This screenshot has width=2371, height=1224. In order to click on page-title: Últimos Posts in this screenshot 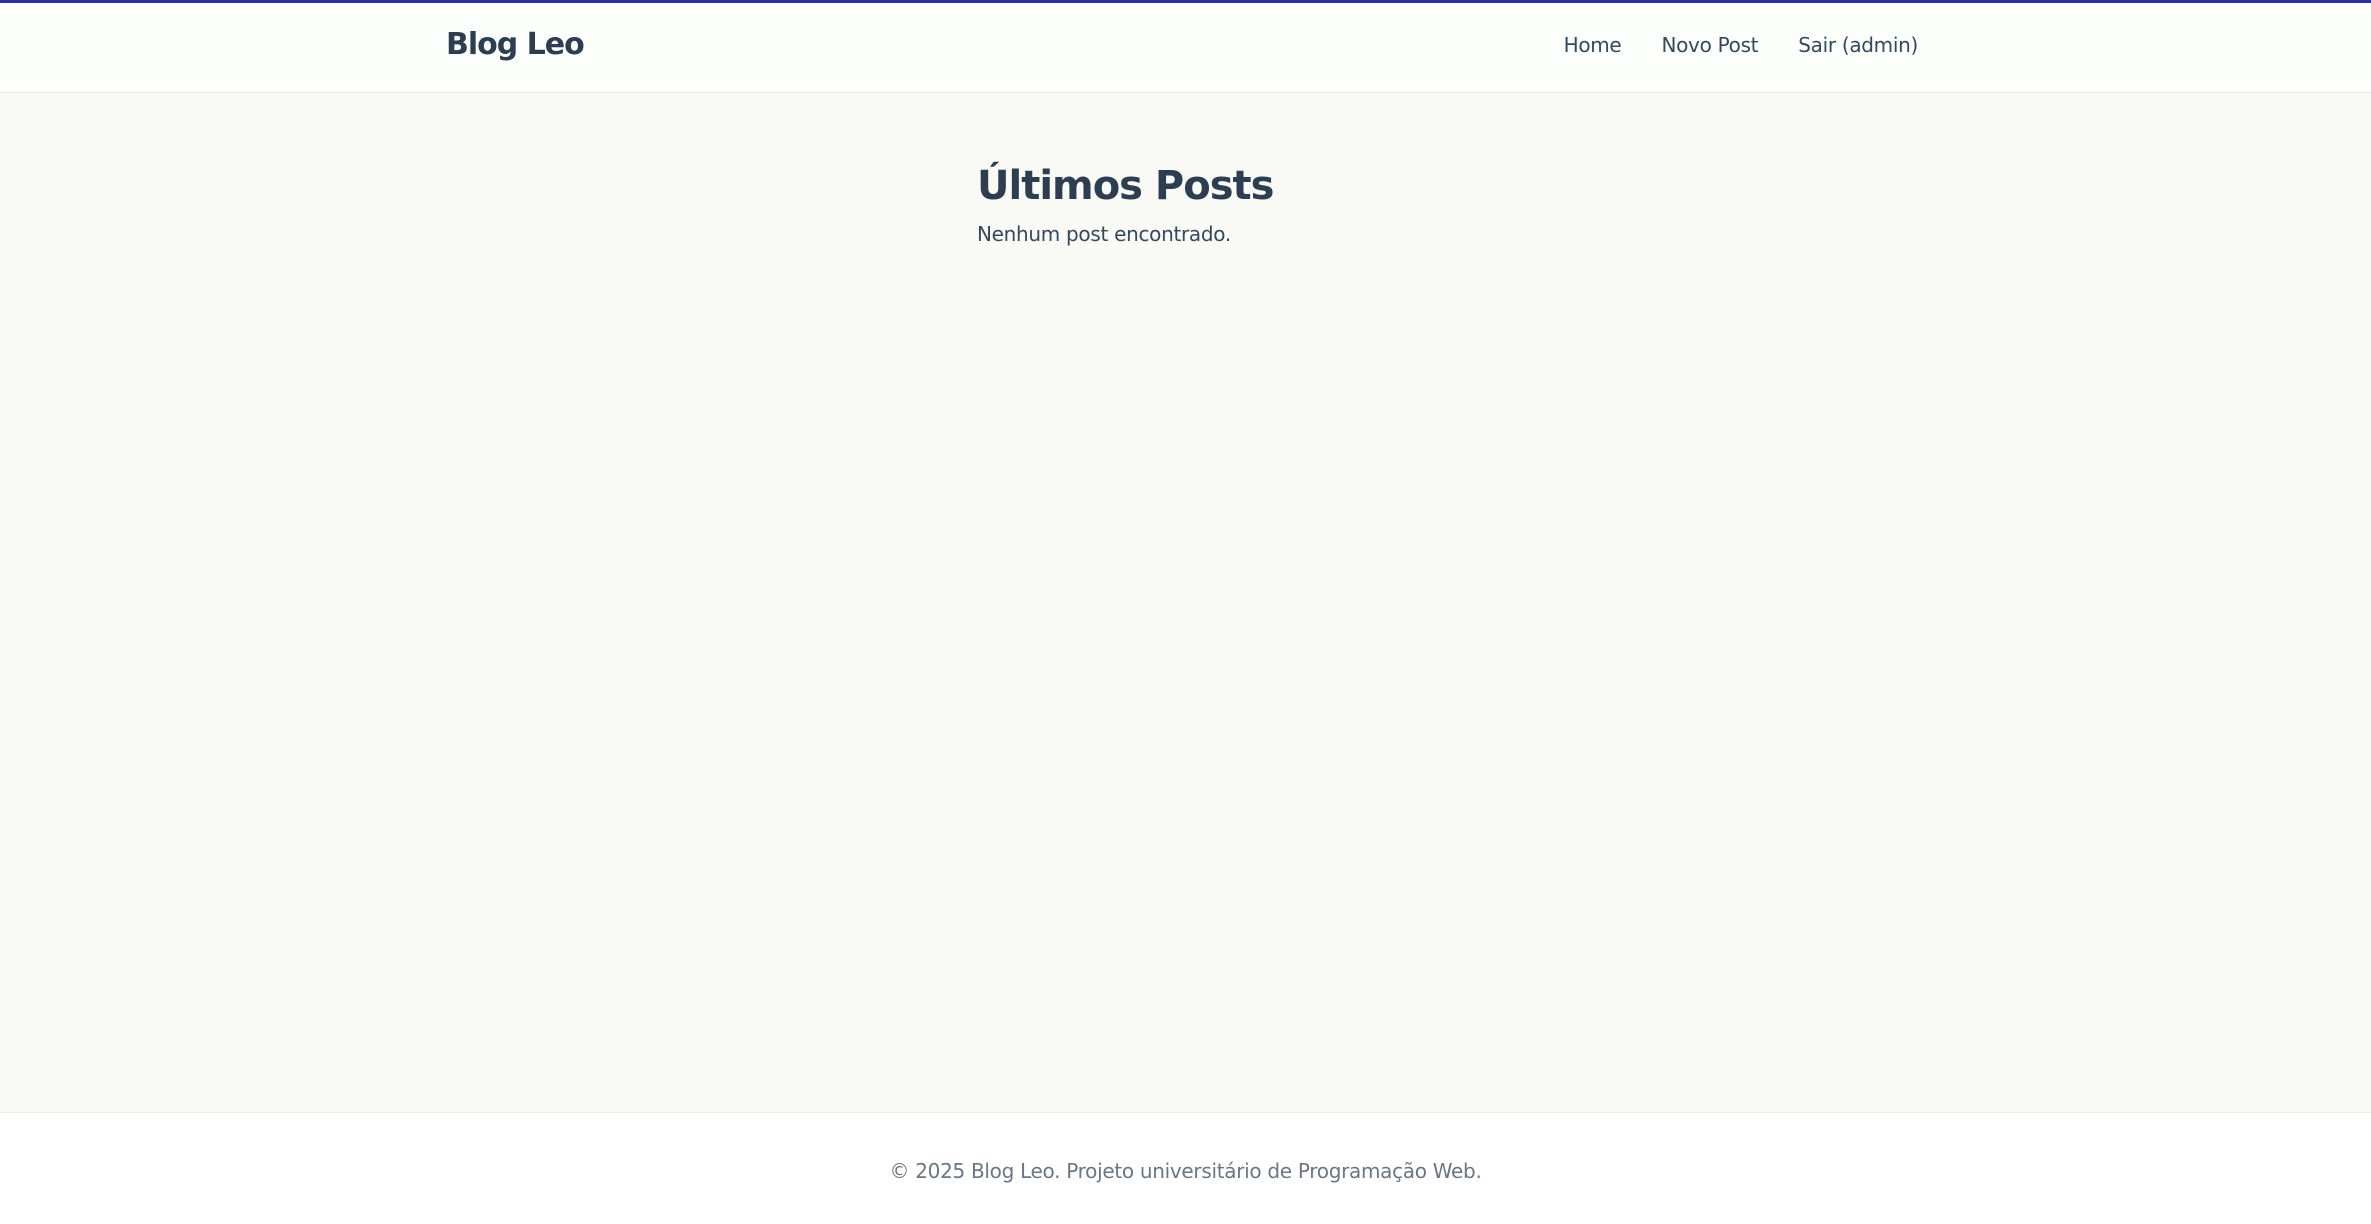, I will do `click(1125, 186)`.